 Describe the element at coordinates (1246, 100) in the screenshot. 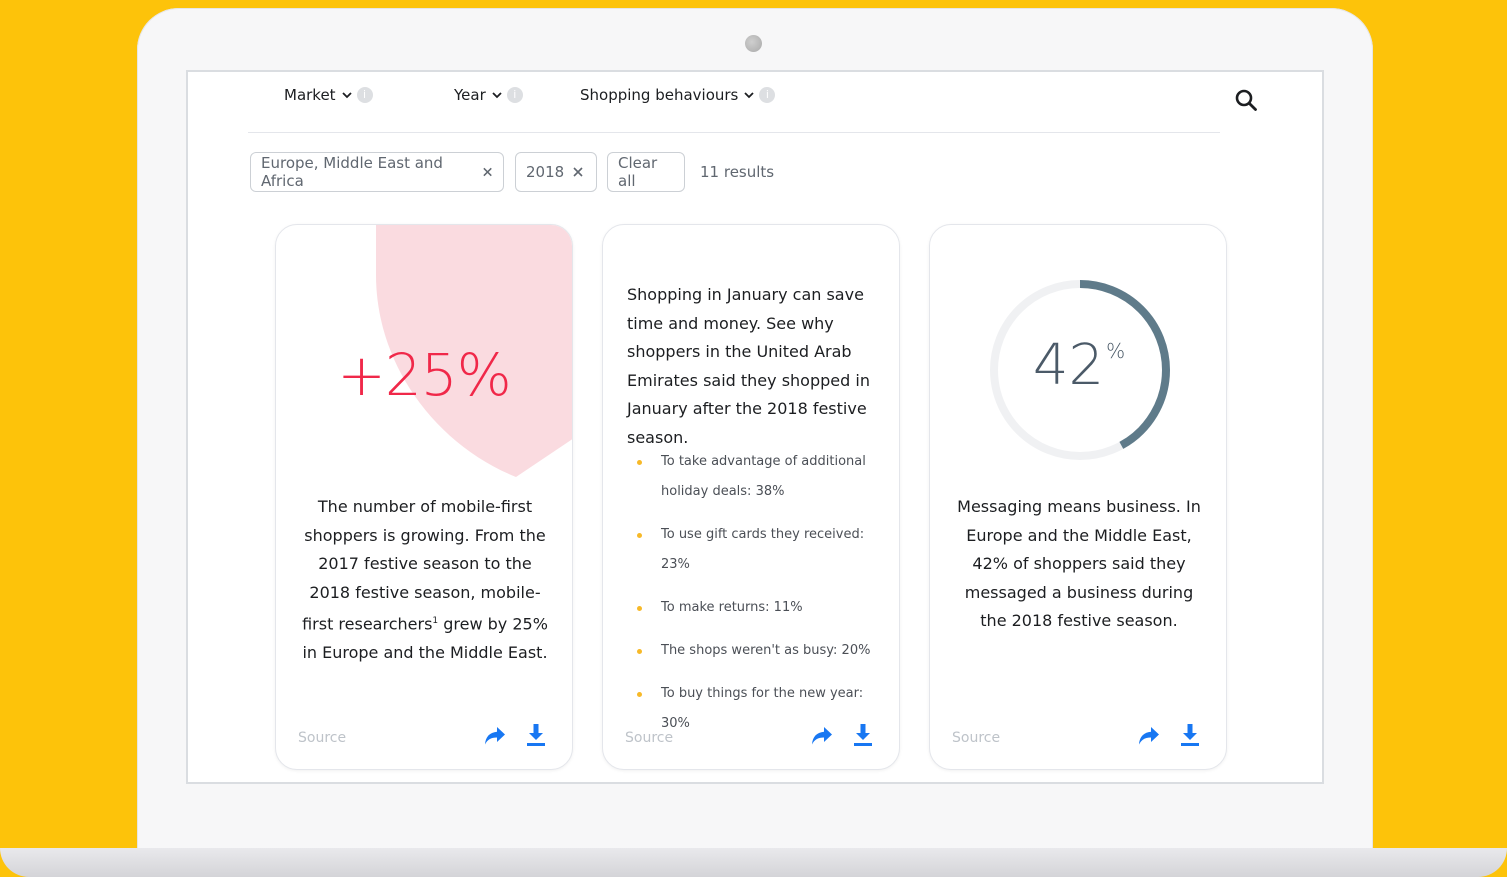

I see `search-icon` at that location.